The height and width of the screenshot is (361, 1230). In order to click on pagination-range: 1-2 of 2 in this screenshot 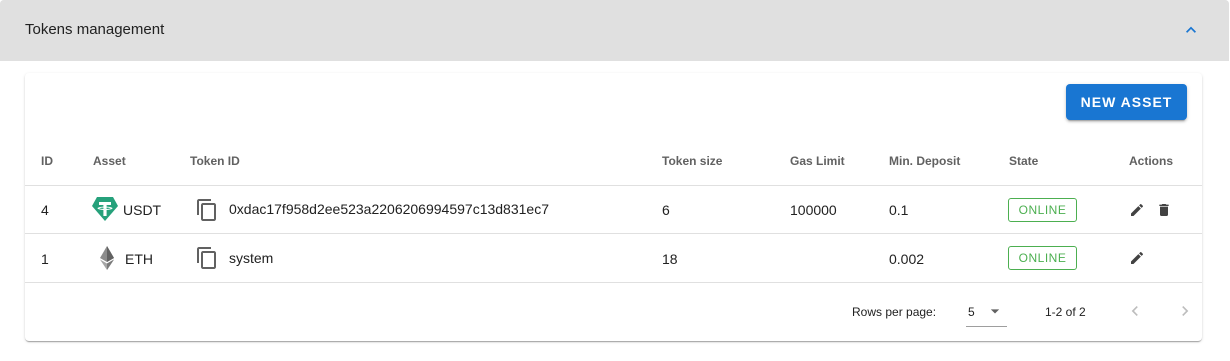, I will do `click(1065, 312)`.